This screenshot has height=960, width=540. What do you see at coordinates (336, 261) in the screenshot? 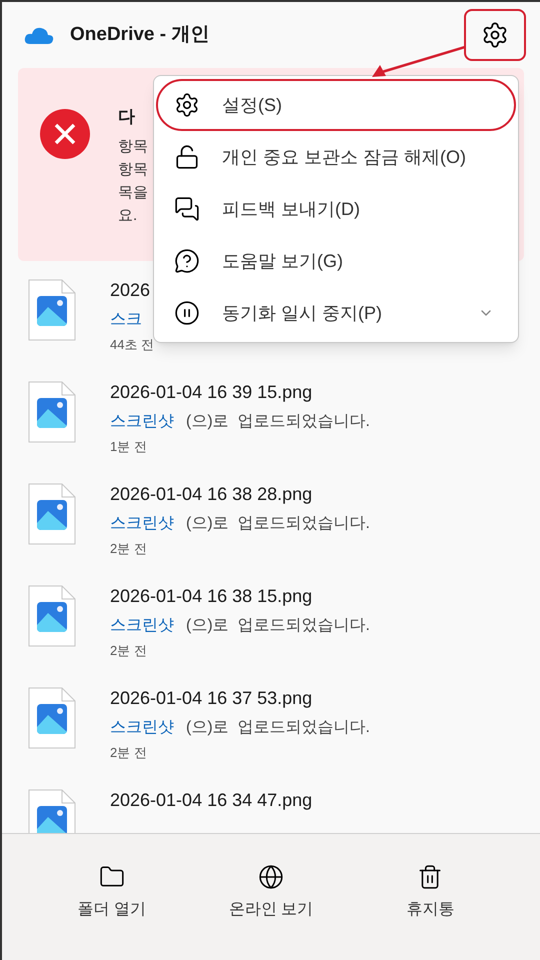
I see `menu-item: 도움말 보기(G)` at bounding box center [336, 261].